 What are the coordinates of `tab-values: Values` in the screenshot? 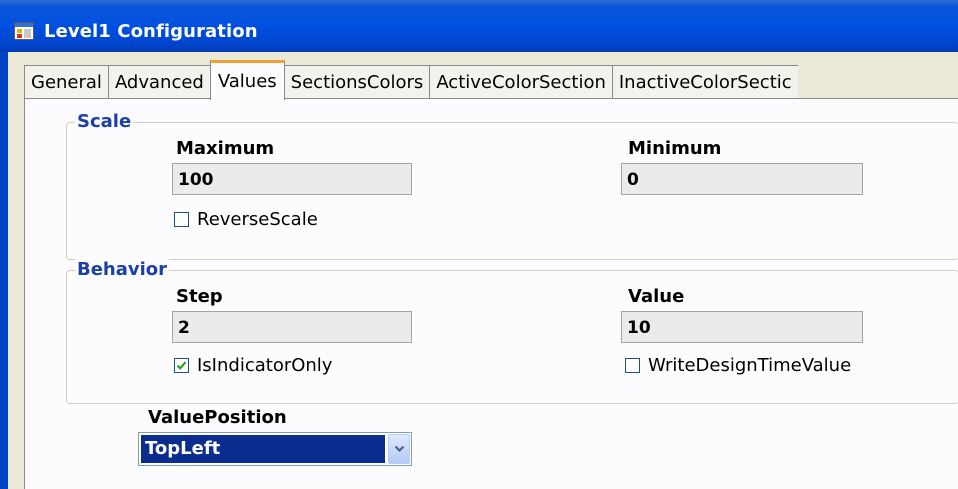 It's located at (247, 80).